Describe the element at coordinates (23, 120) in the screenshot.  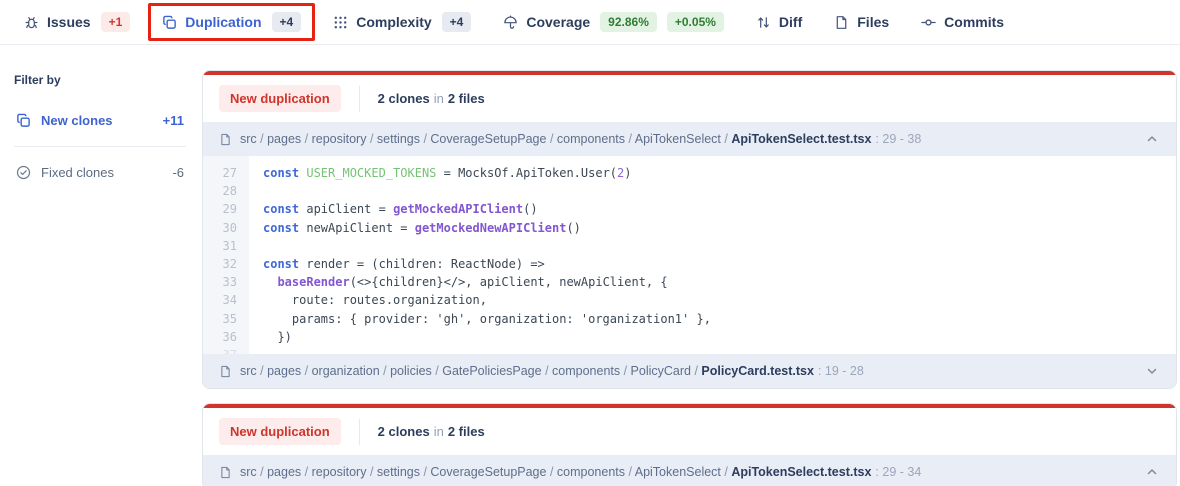
I see `duplicate-icon` at that location.